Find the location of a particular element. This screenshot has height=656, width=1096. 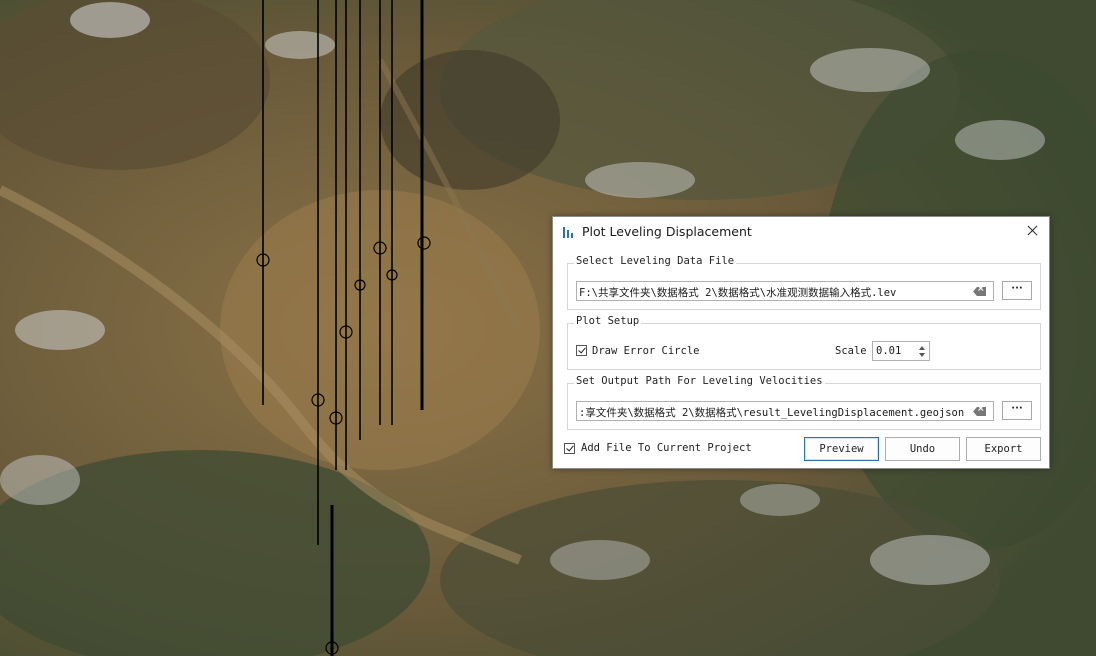

spin-up-icon is located at coordinates (922, 348).